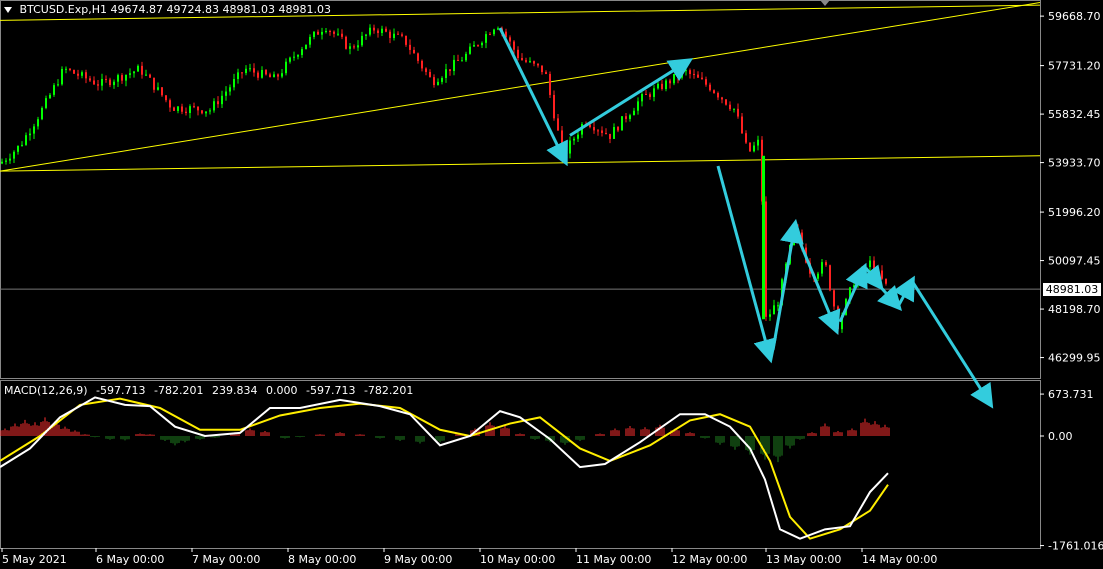  I want to click on time-tick-label: 7 May 00:00, so click(226, 559).